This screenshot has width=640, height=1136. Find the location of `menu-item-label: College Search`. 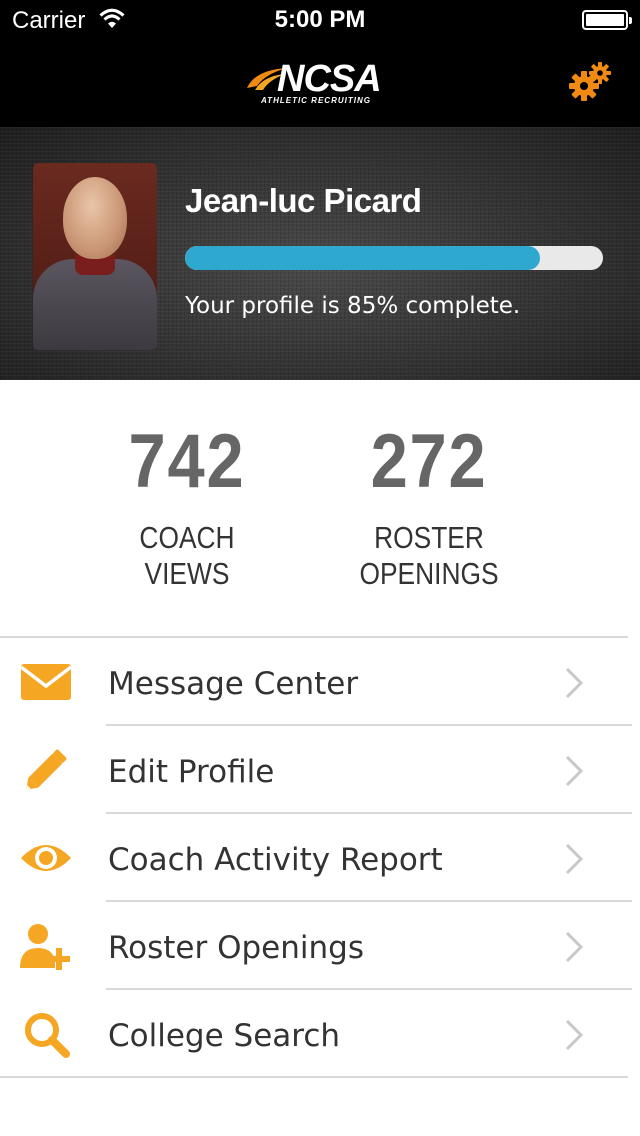

menu-item-label: College Search is located at coordinates (224, 1036).